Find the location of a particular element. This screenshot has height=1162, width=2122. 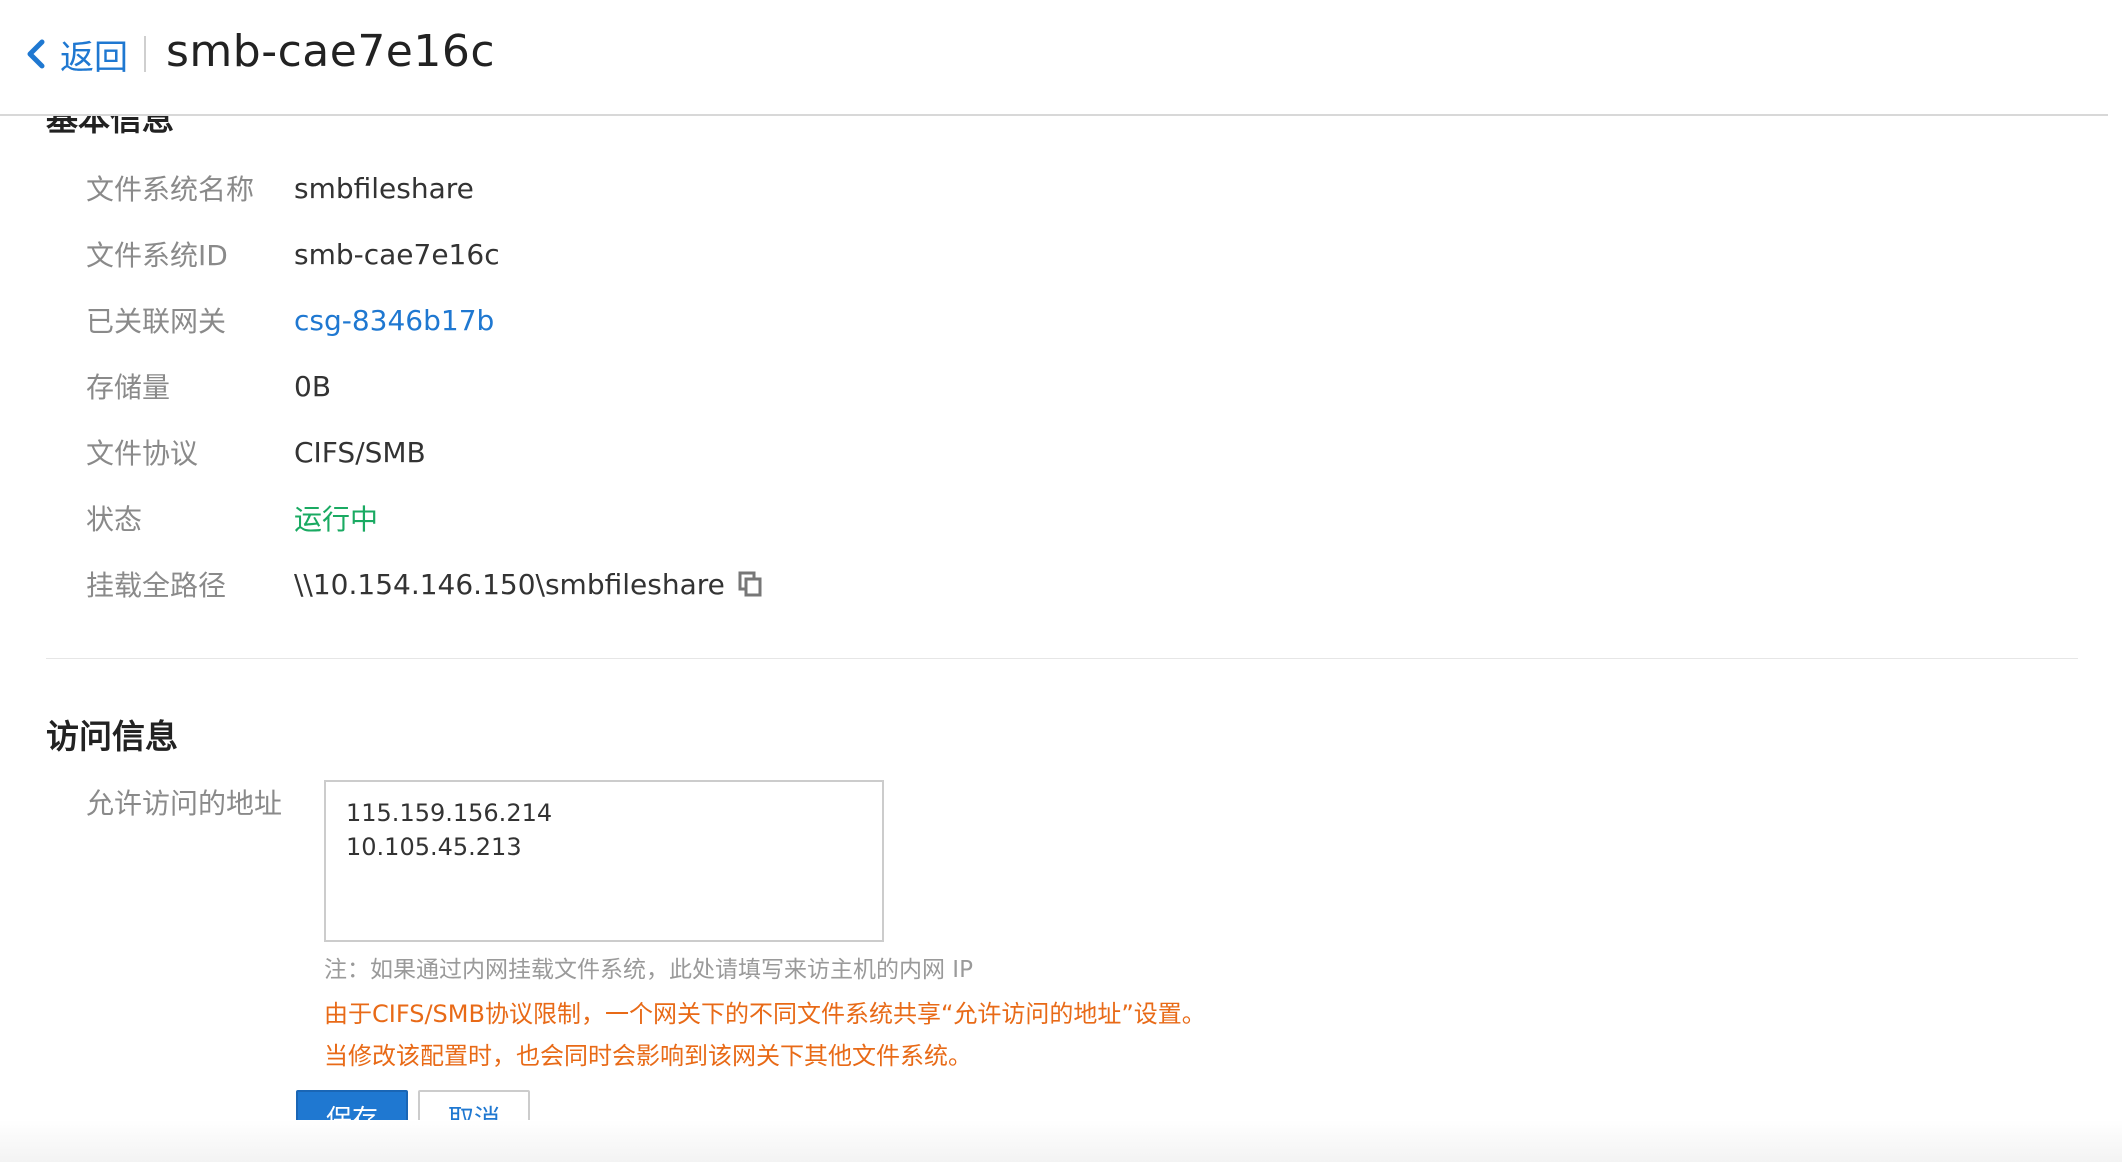

info-label: 文件系统ID is located at coordinates (157, 255).